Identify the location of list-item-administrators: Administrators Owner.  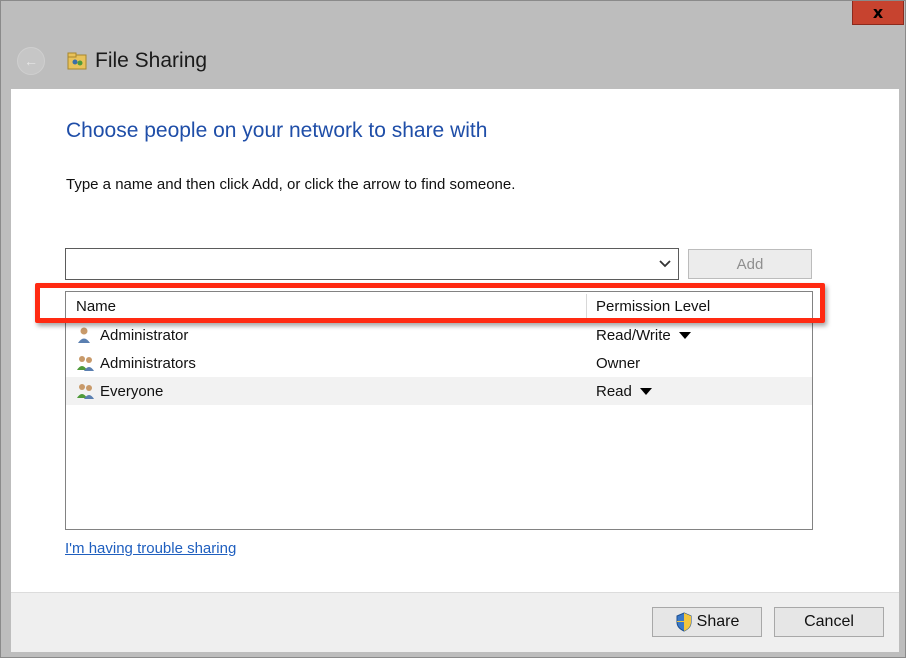
(439, 363).